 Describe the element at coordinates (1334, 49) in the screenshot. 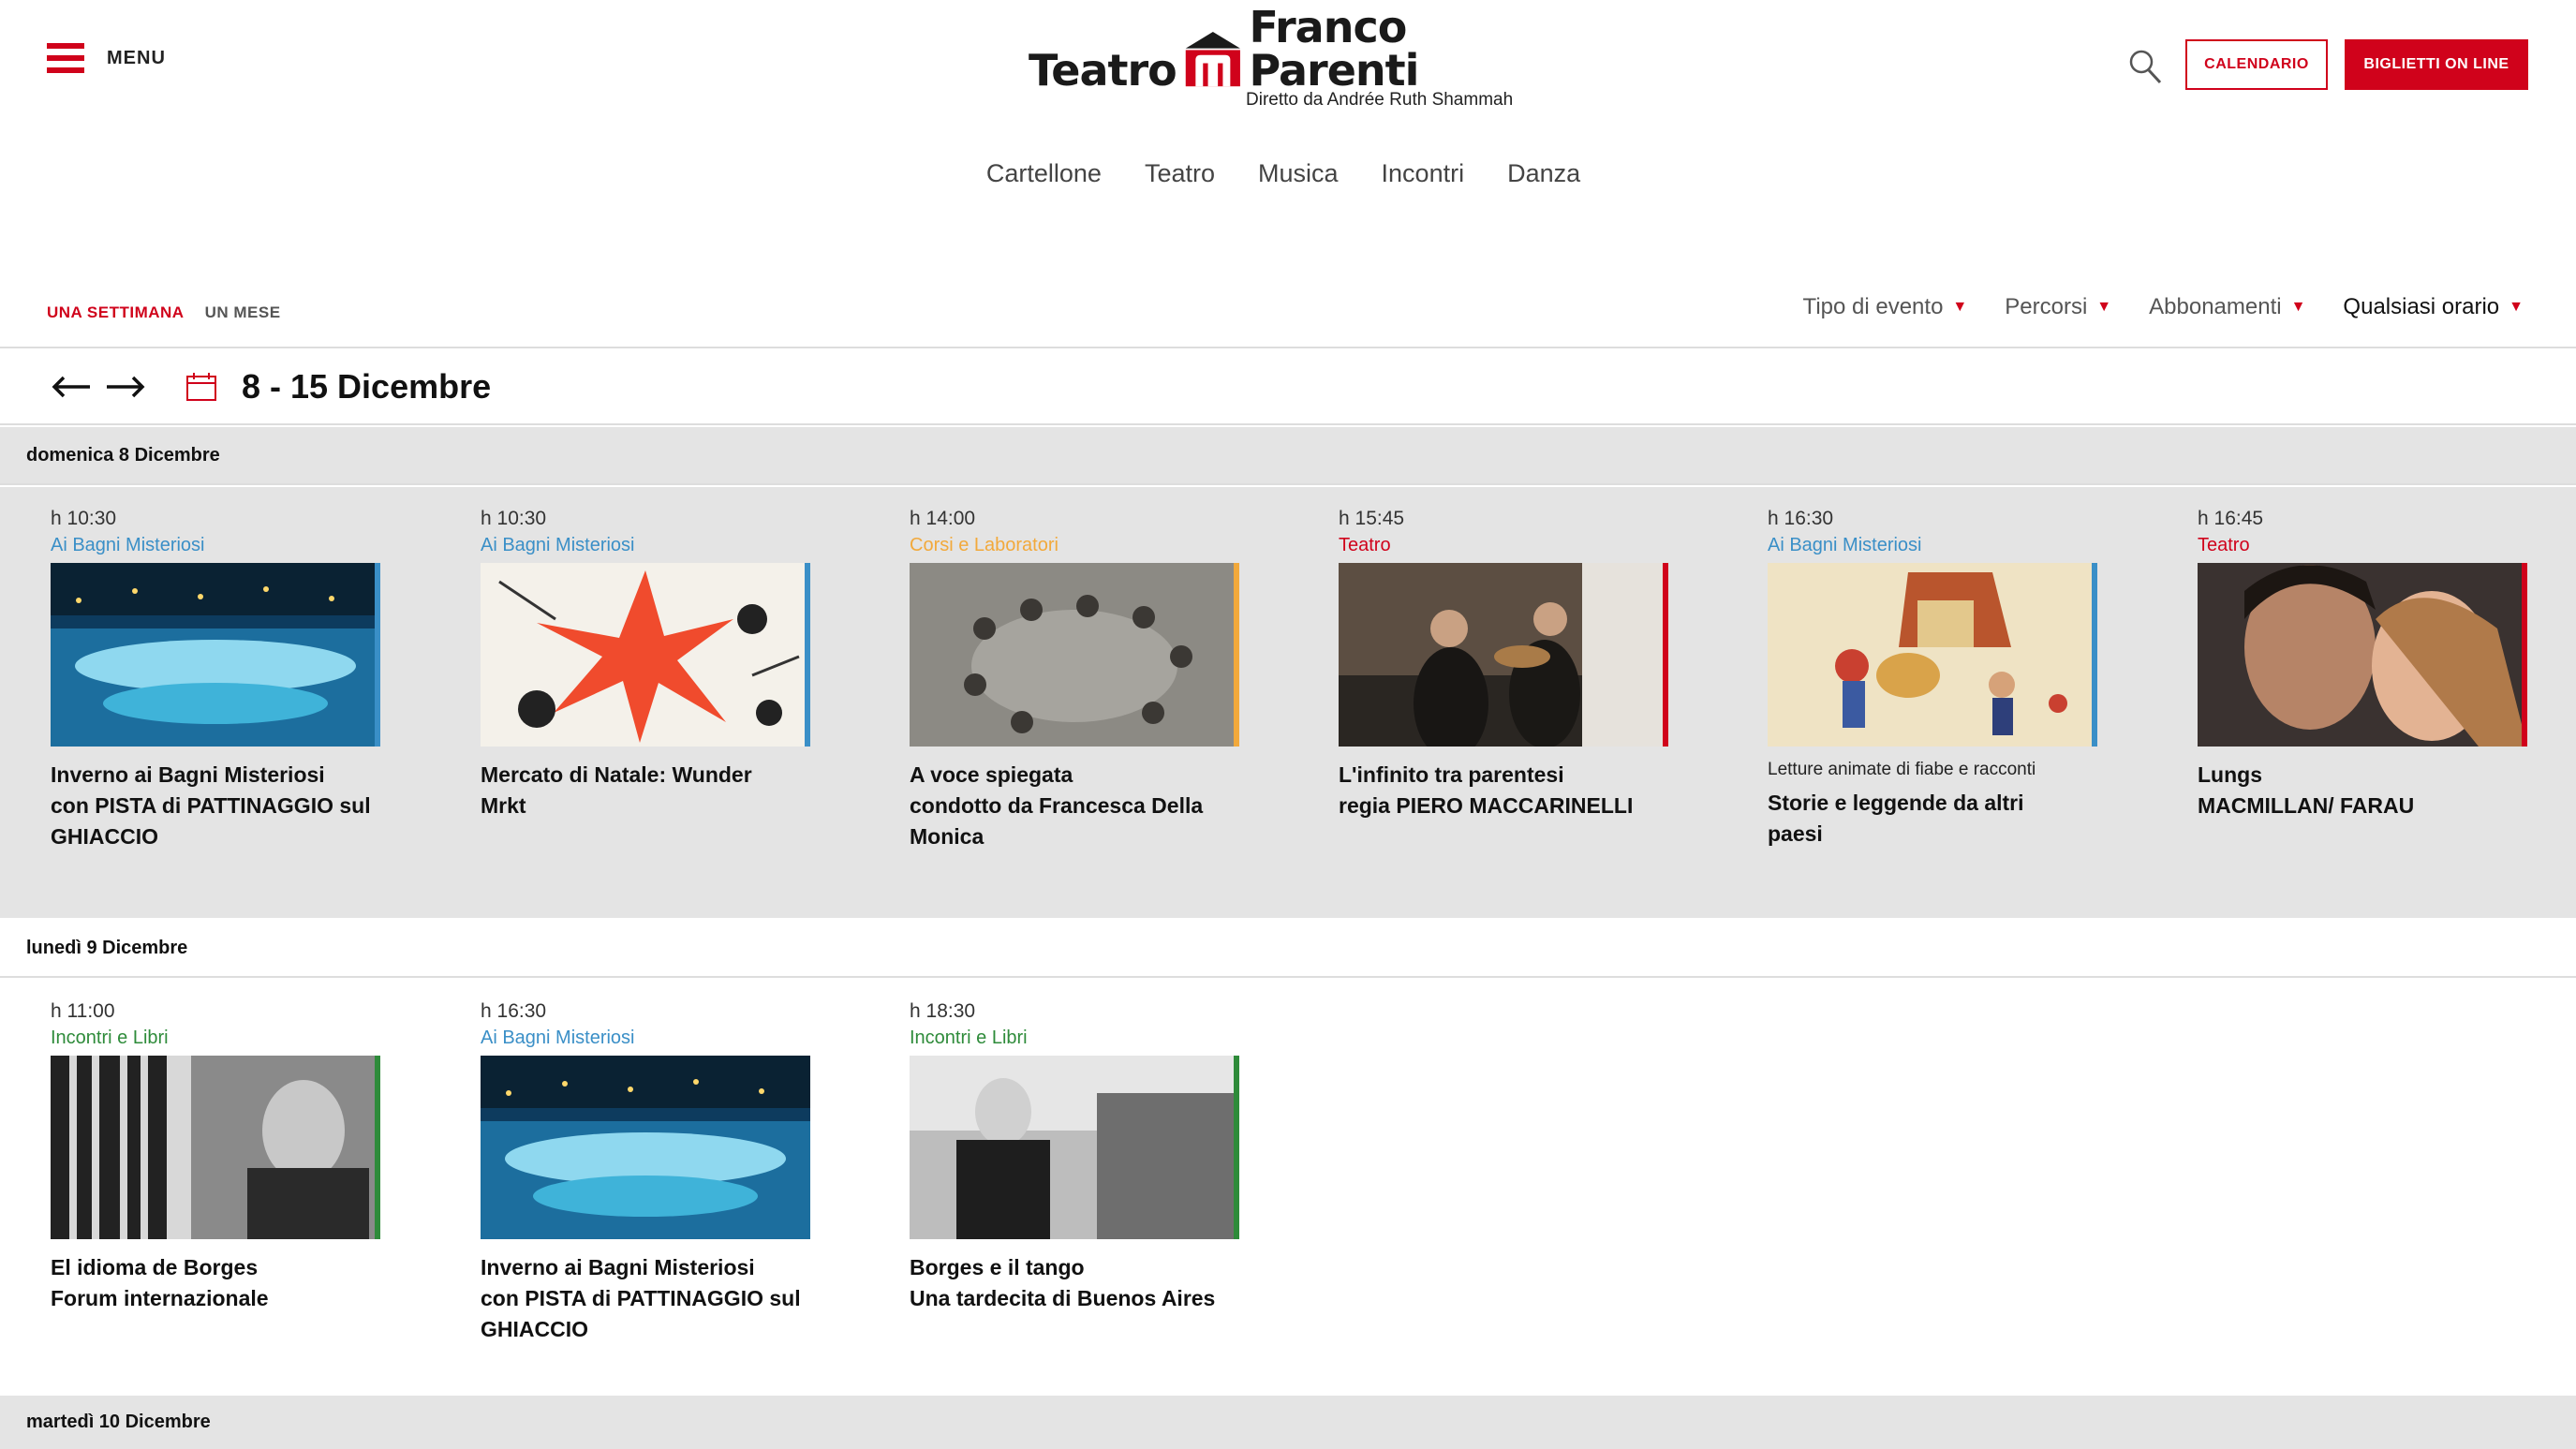

I see `logo-text-right: Franco Parenti` at that location.